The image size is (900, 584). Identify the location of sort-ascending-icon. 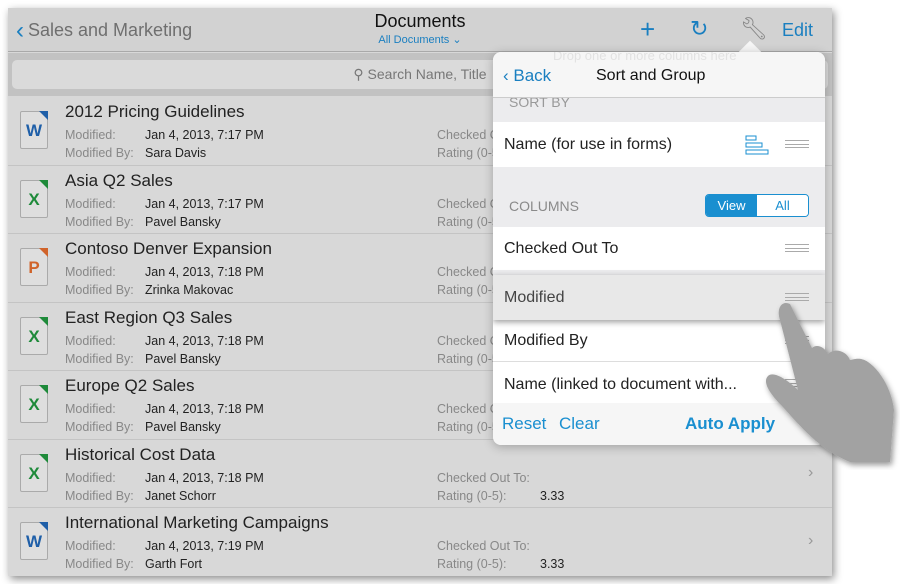
(757, 145).